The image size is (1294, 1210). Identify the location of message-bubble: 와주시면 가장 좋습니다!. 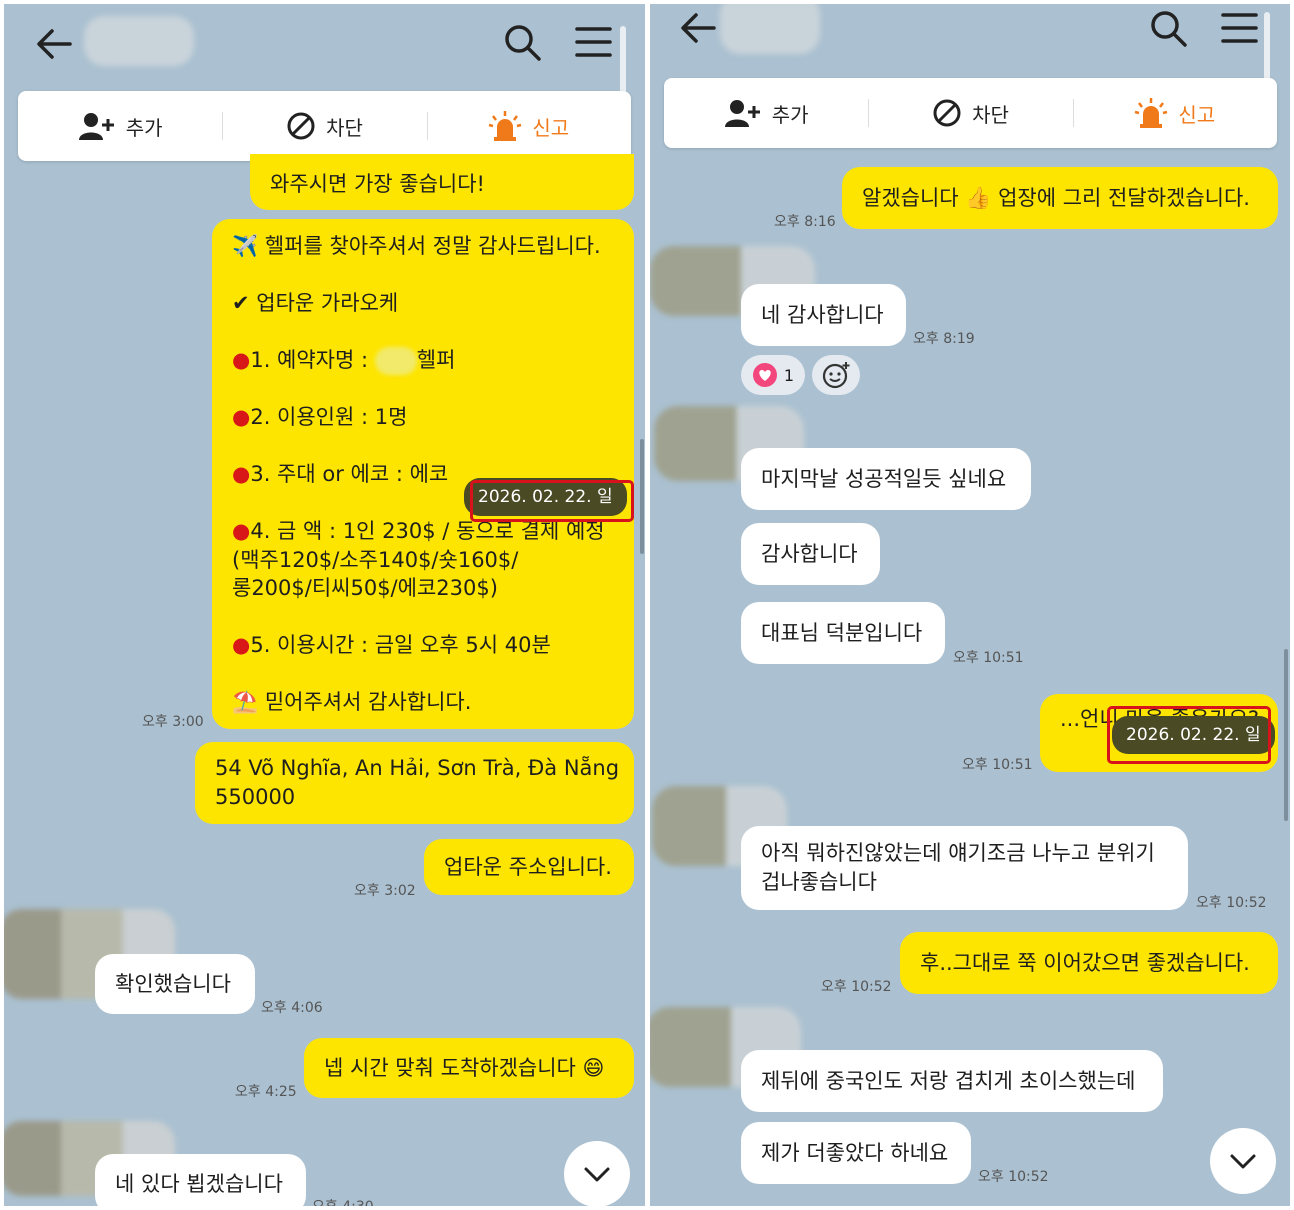
(442, 182).